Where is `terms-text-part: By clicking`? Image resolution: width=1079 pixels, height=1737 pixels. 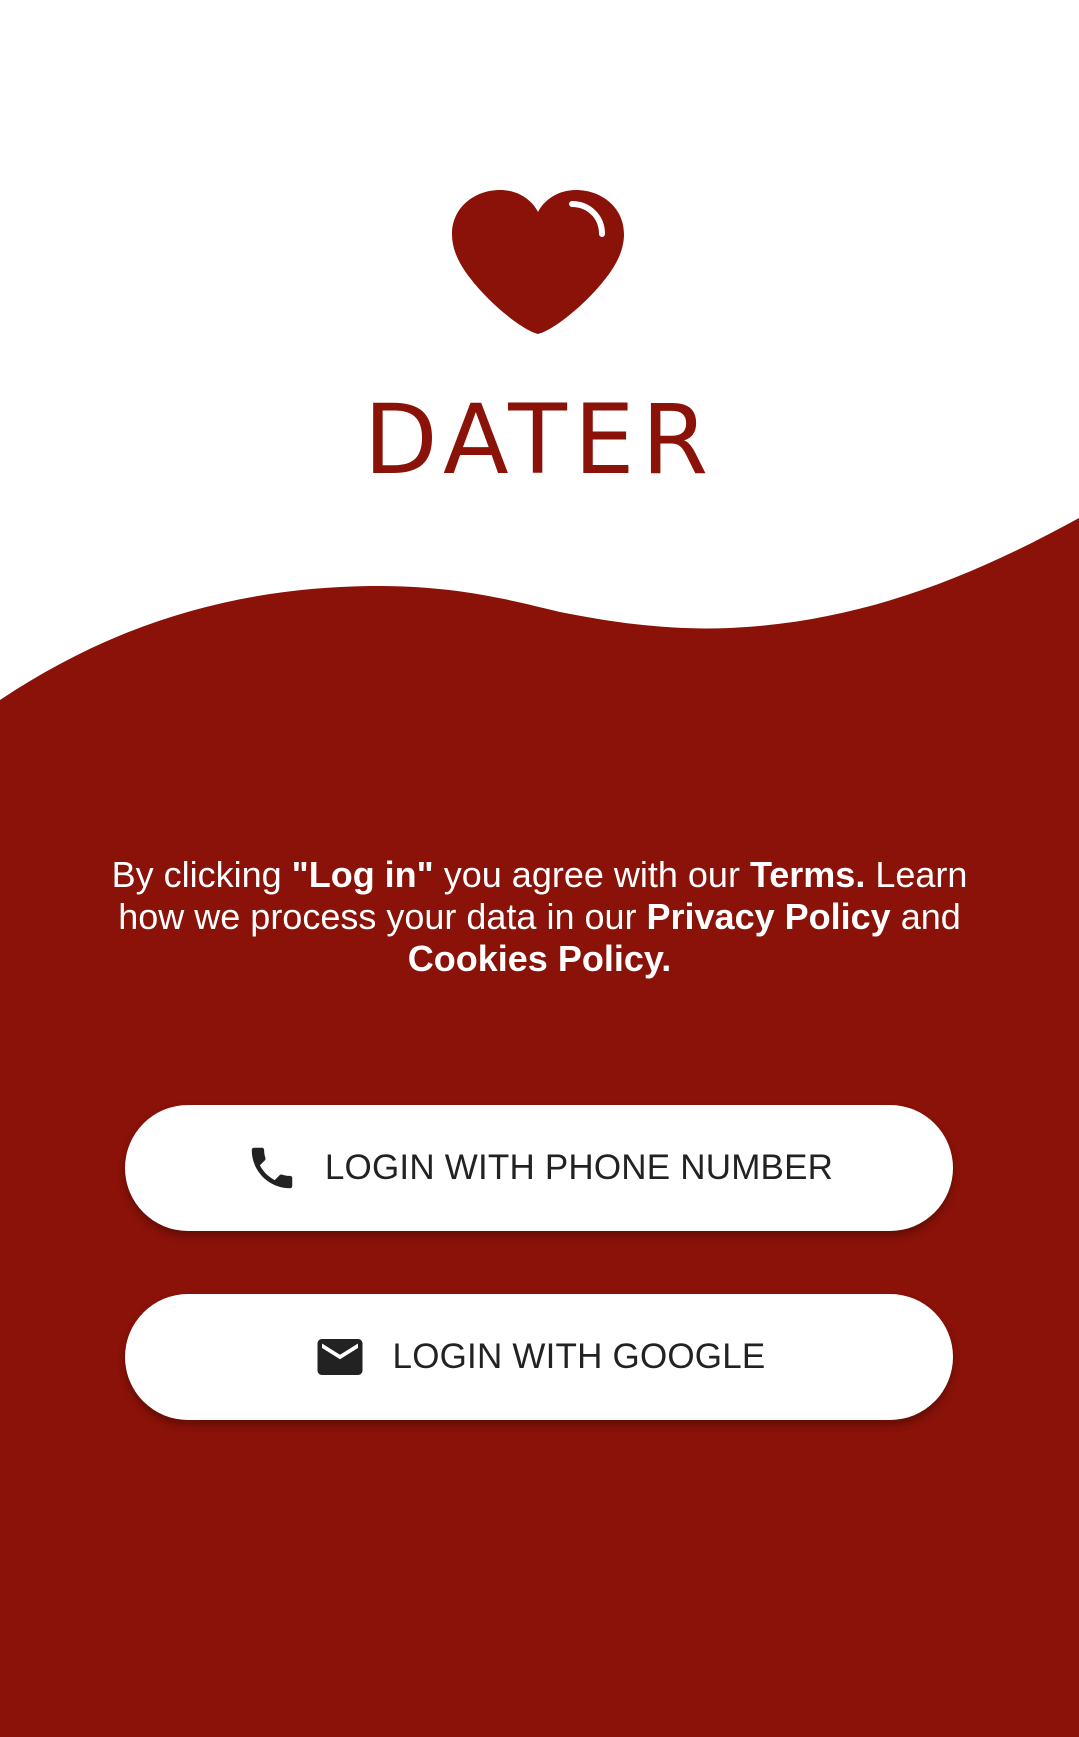
terms-text-part: By clicking is located at coordinates (201, 874).